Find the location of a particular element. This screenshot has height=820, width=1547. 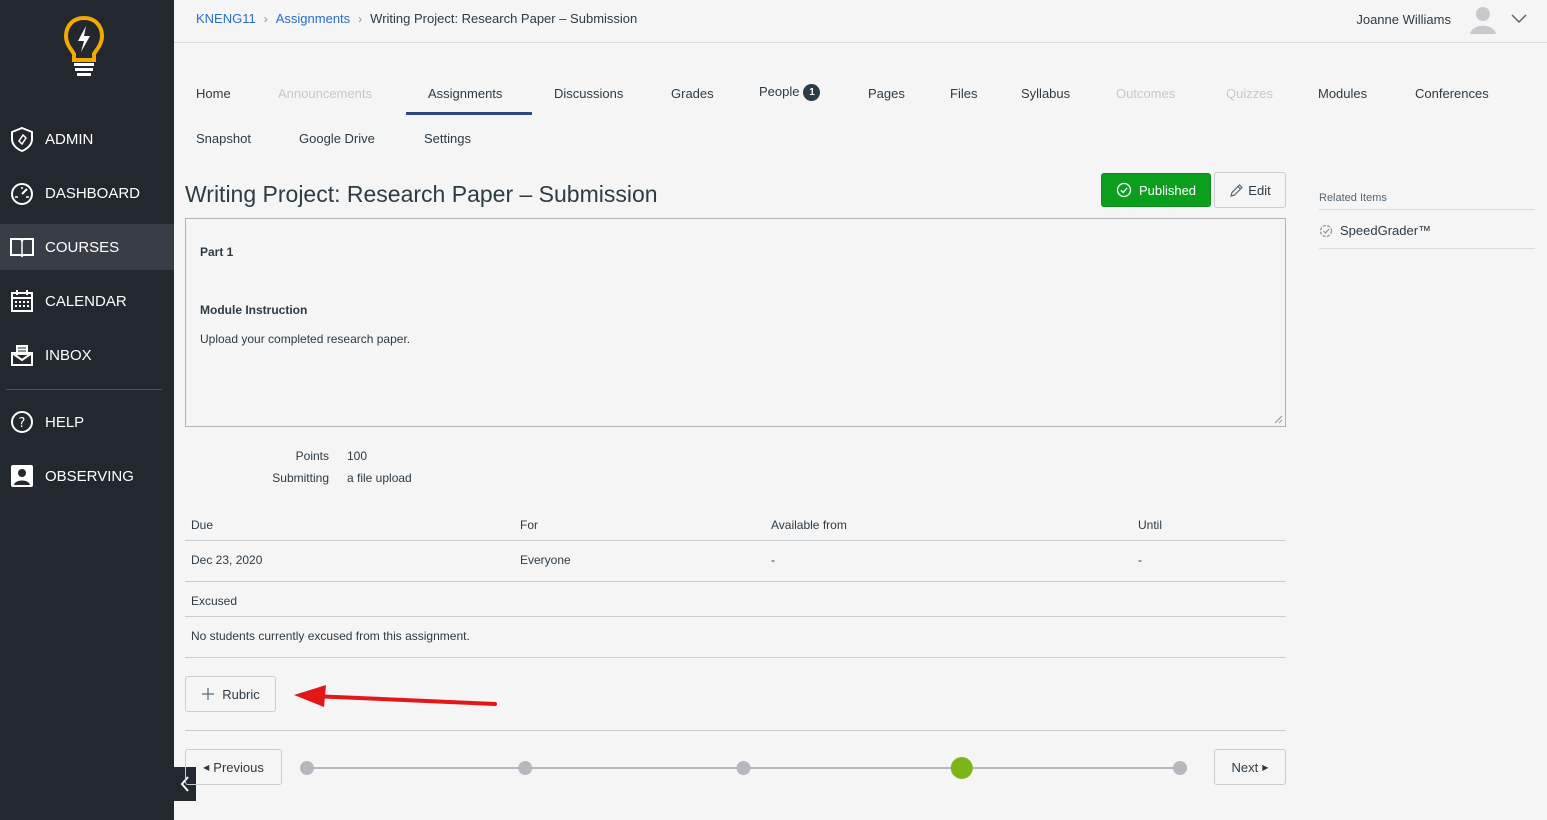

caret-left-icon: ◀ is located at coordinates (206, 767).